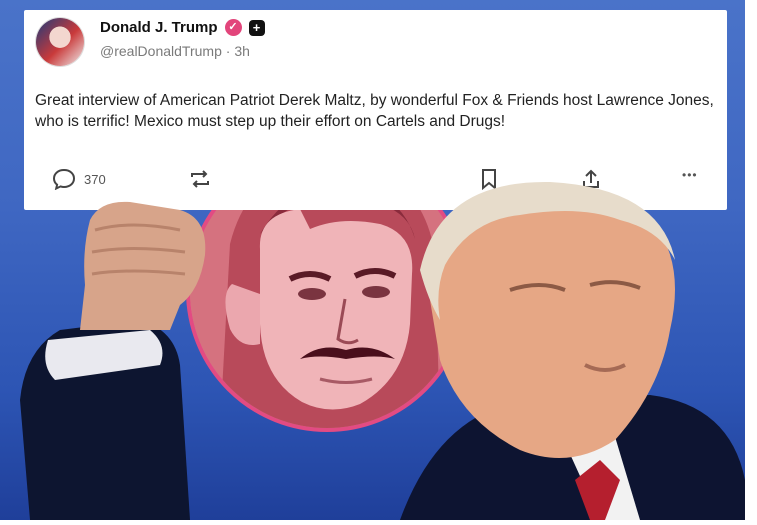 Image resolution: width=757 pixels, height=525 pixels. Describe the element at coordinates (64, 179) in the screenshot. I see `reply-icon` at that location.